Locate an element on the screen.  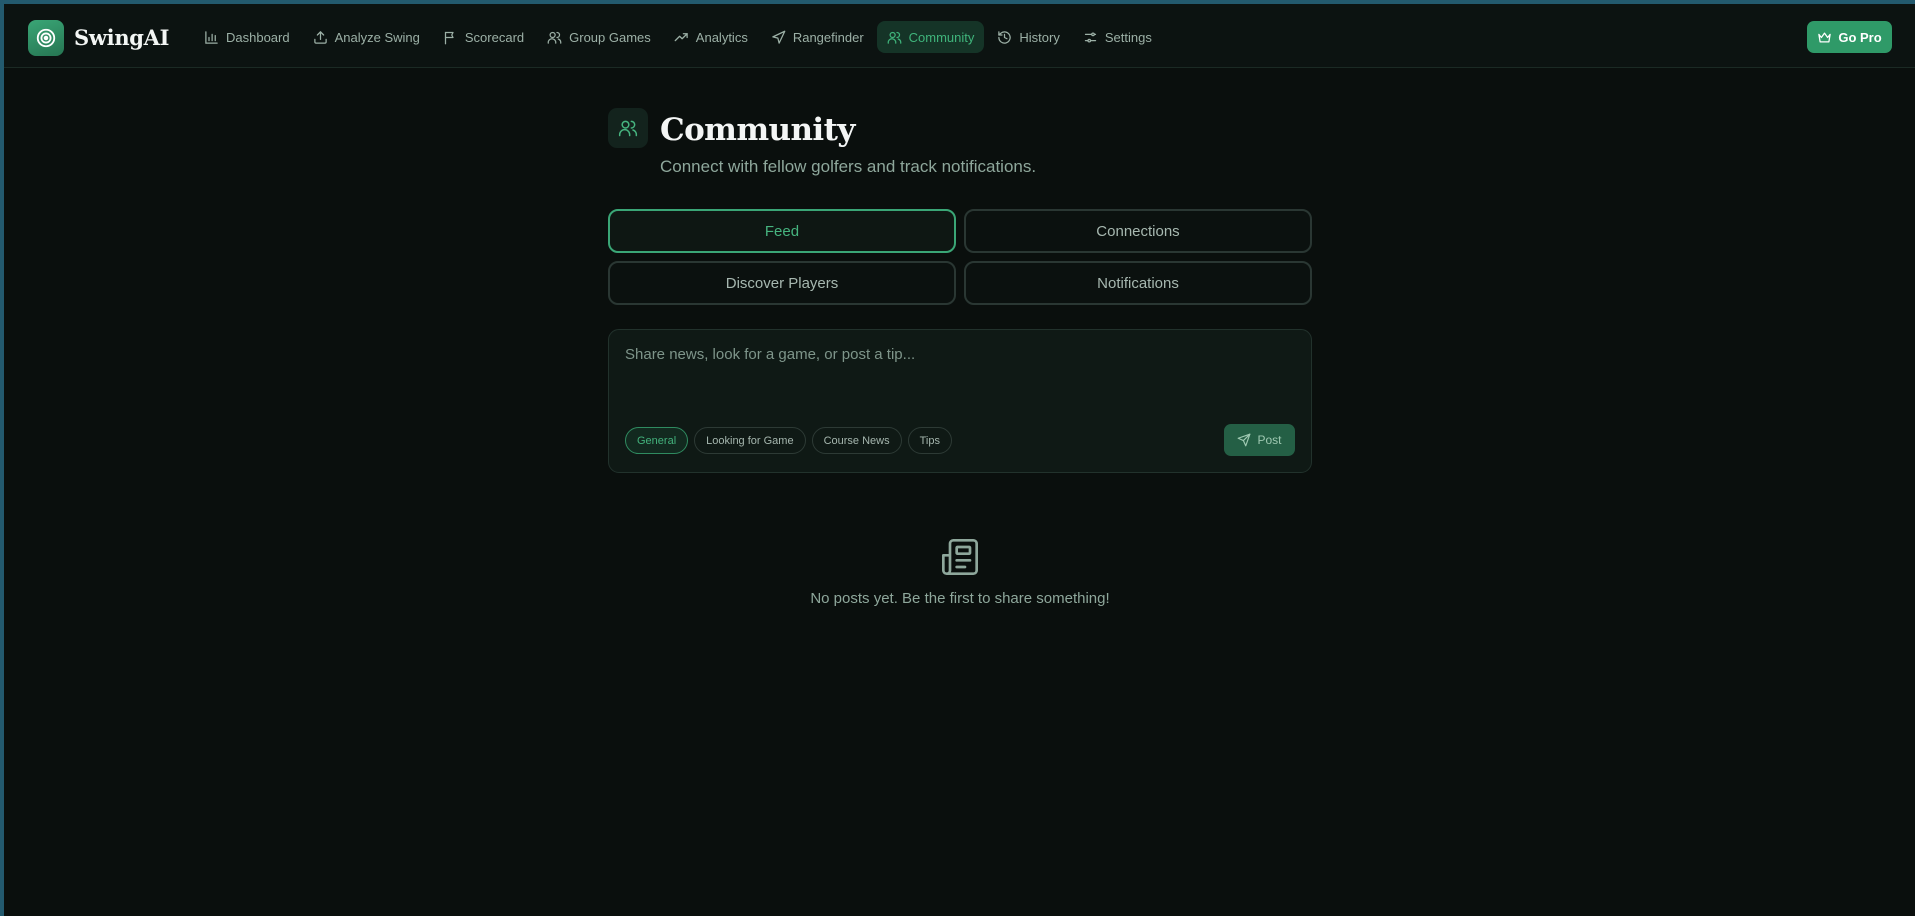
category-chip-looking-for-game: Looking for Game is located at coordinates (750, 440).